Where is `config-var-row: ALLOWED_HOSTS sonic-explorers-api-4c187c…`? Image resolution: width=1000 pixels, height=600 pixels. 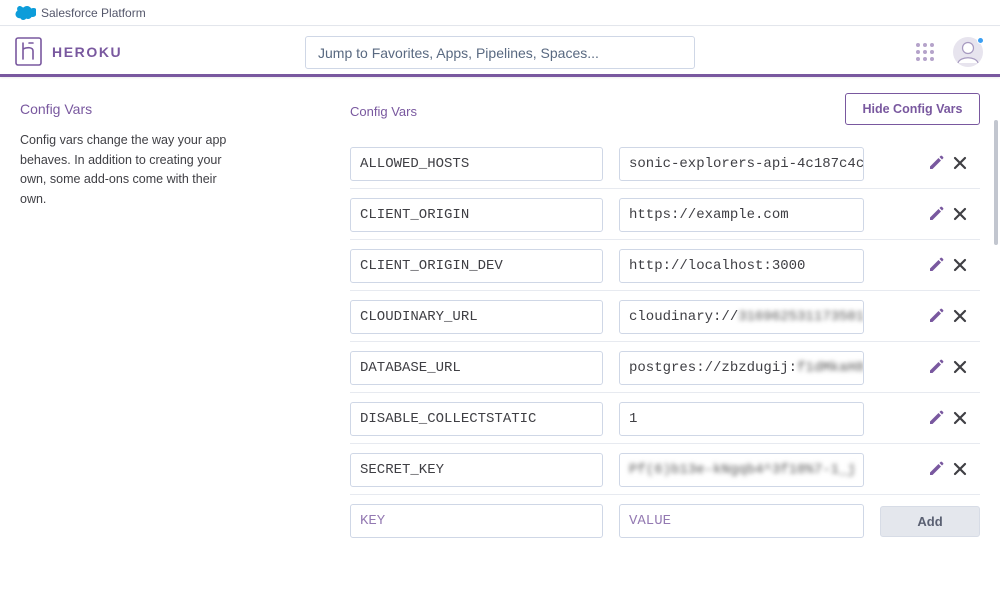
config-var-row: ALLOWED_HOSTS sonic-explorers-api-4c187c… is located at coordinates (665, 163).